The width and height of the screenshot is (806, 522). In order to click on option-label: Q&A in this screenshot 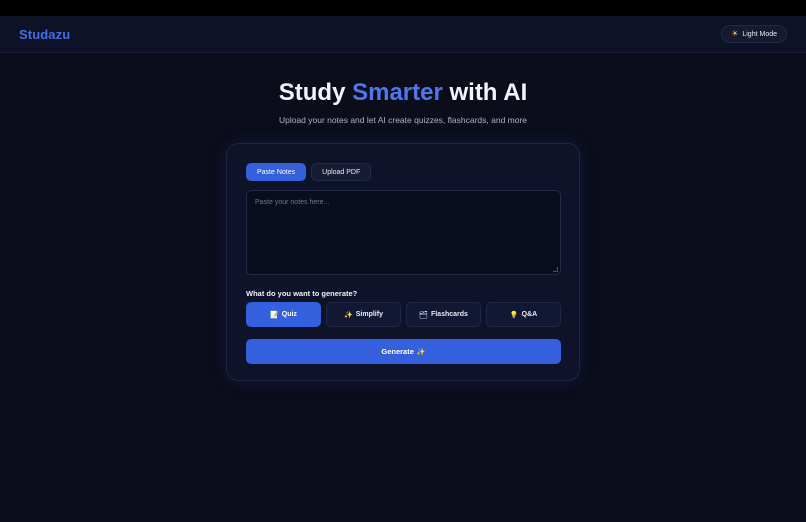, I will do `click(529, 314)`.